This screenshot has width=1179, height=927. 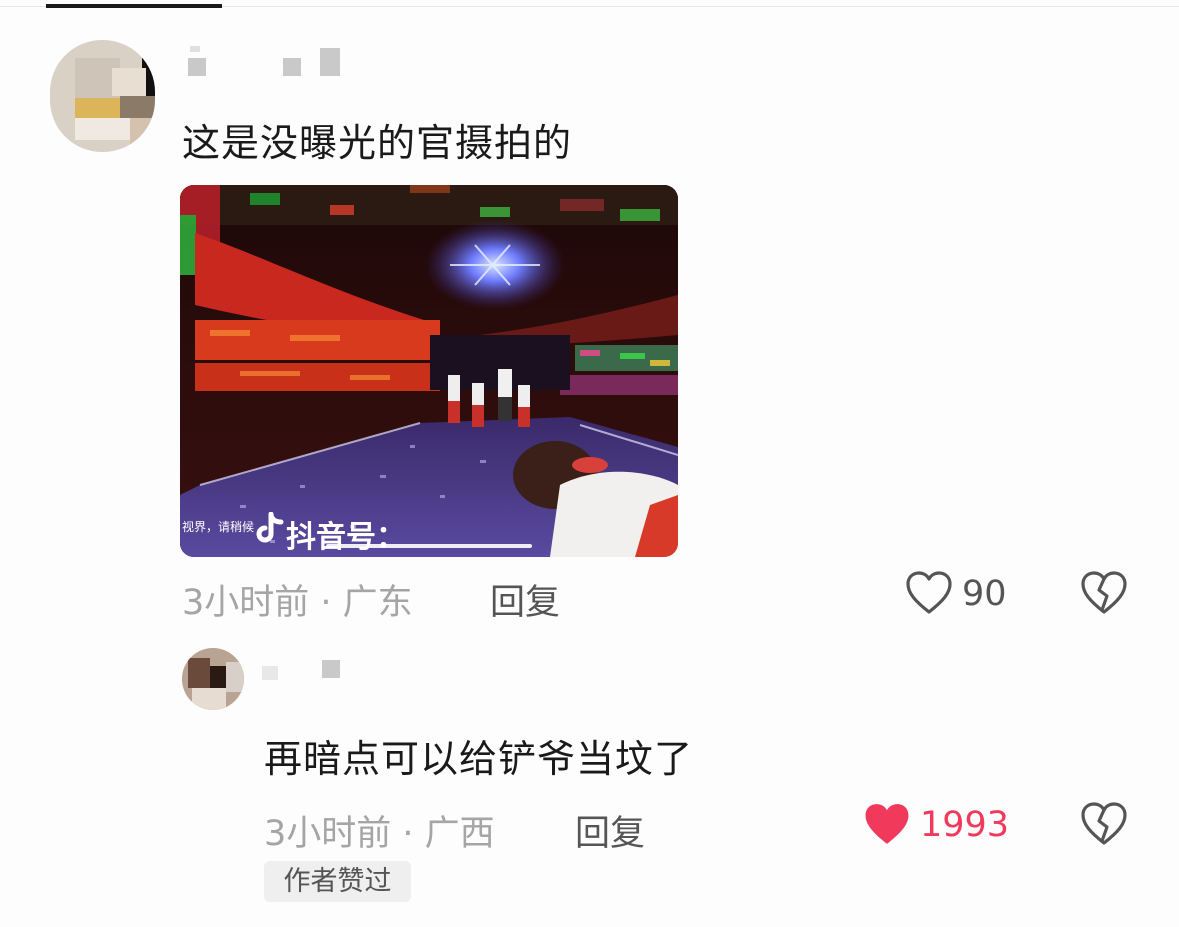 I want to click on username-mosaic, so click(x=266, y=61).